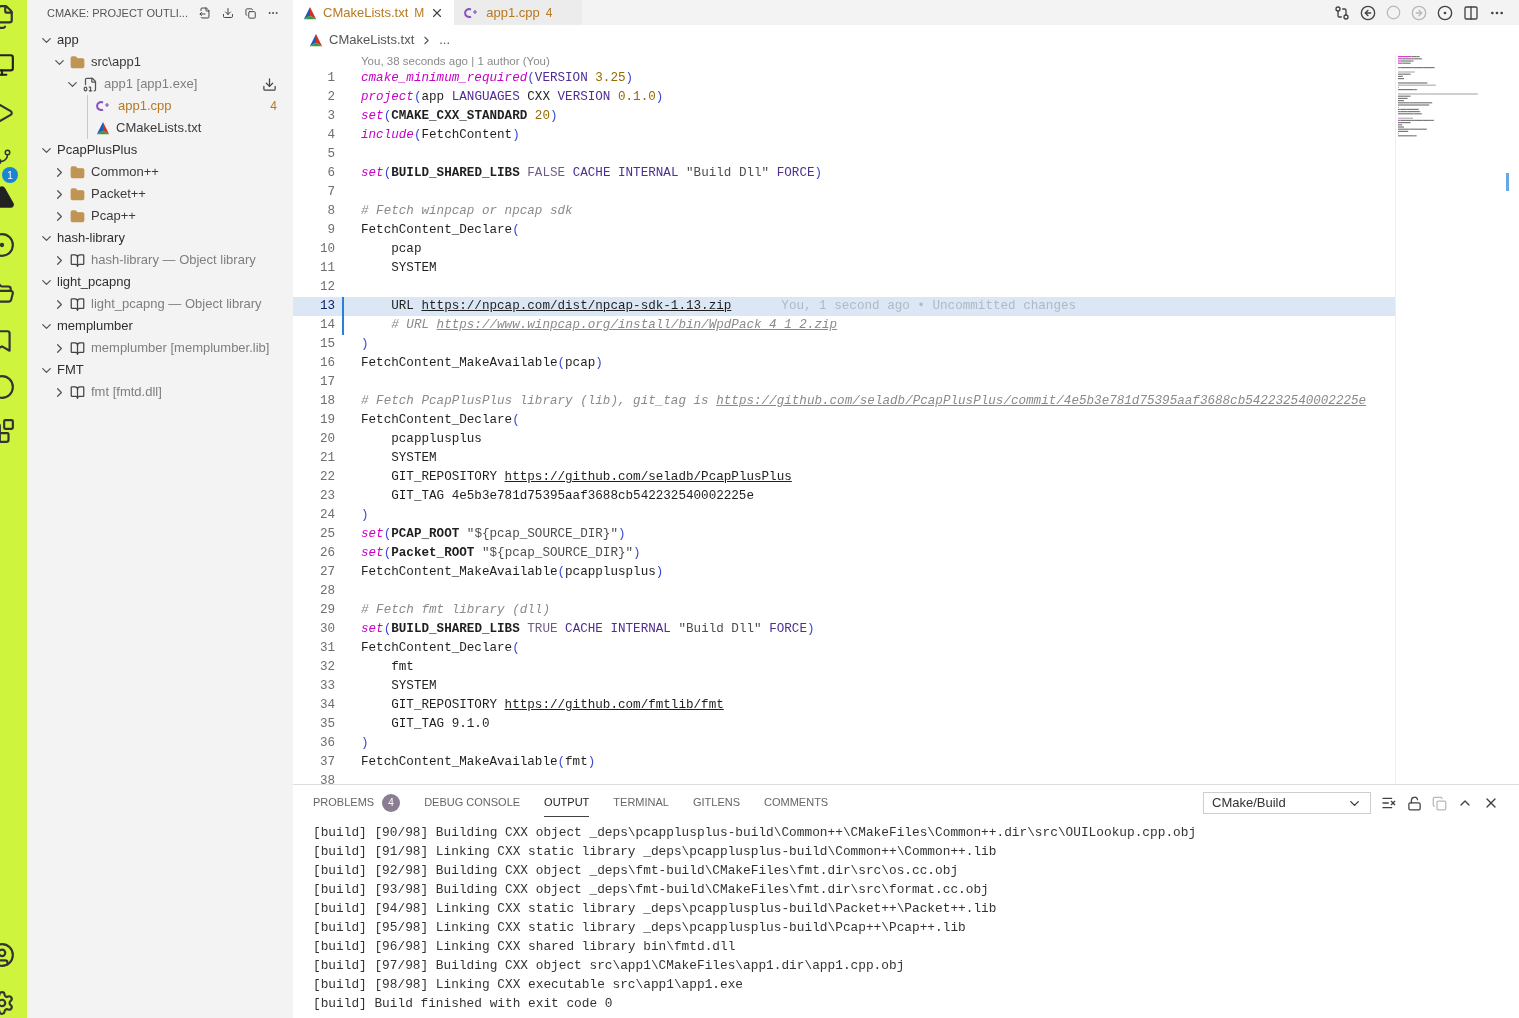 The image size is (1519, 1018). What do you see at coordinates (493, 535) in the screenshot?
I see `code-line: set(PCAP_ROOT "${pcap_SOURCE_DIR}")` at bounding box center [493, 535].